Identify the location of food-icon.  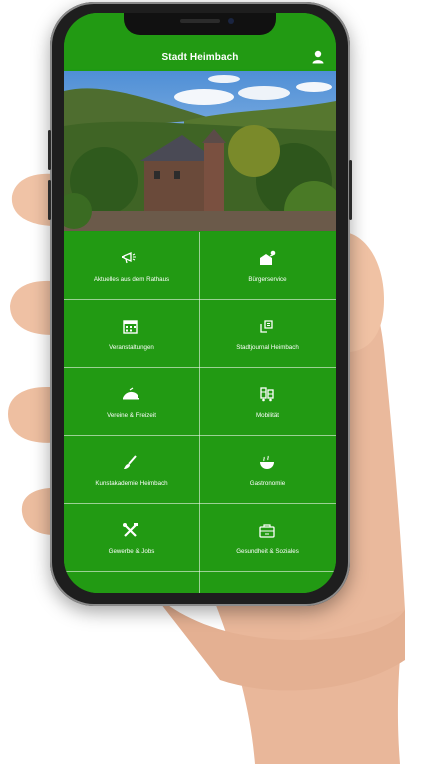
(267, 462).